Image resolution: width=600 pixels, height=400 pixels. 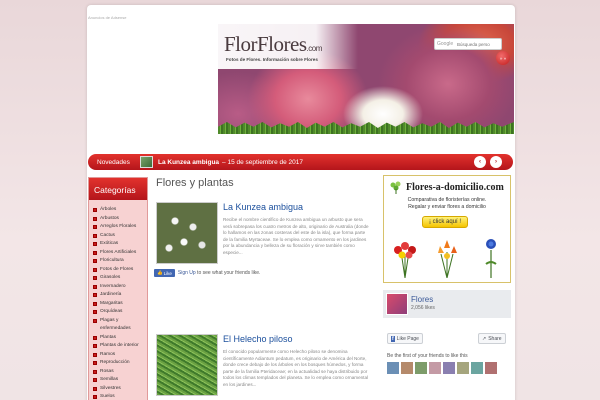 I want to click on category-label: Plantas, so click(x=108, y=337).